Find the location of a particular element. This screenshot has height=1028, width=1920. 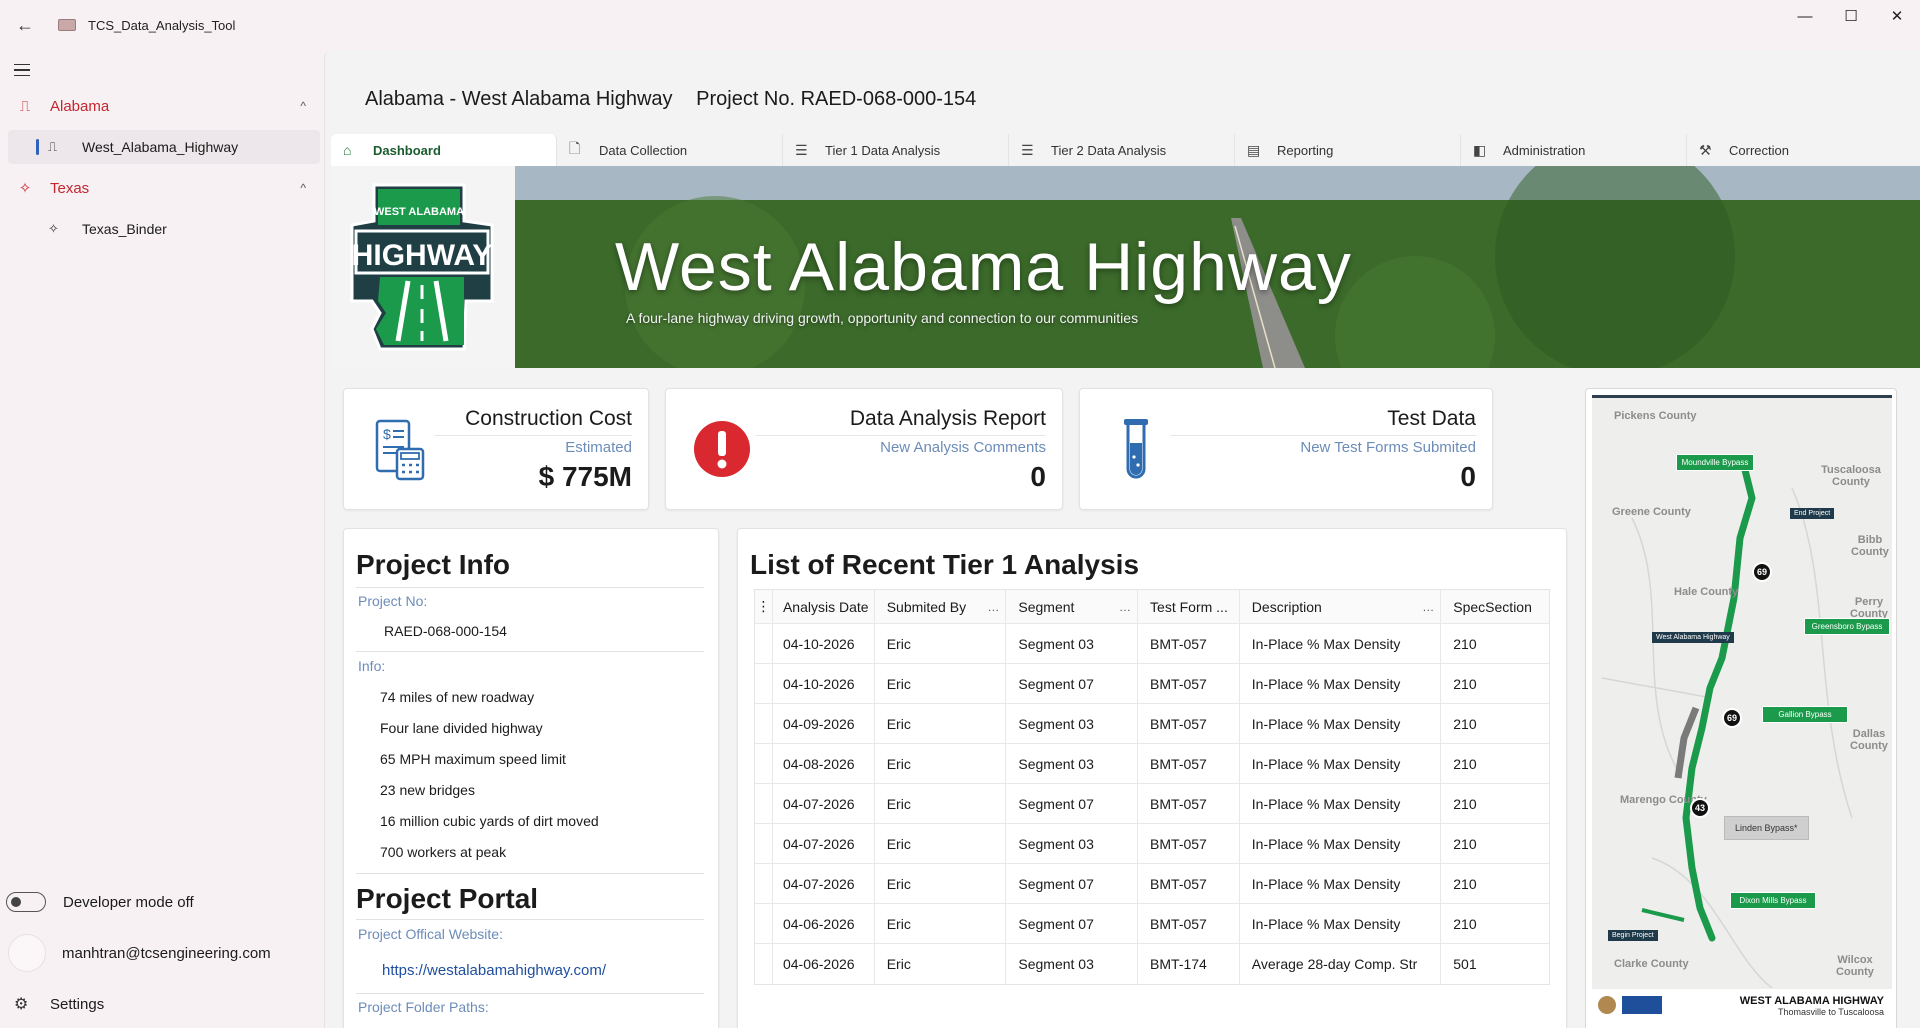

tab-tier1-analysis: ☰ Tier 1 Data Analysis is located at coordinates (896, 150).